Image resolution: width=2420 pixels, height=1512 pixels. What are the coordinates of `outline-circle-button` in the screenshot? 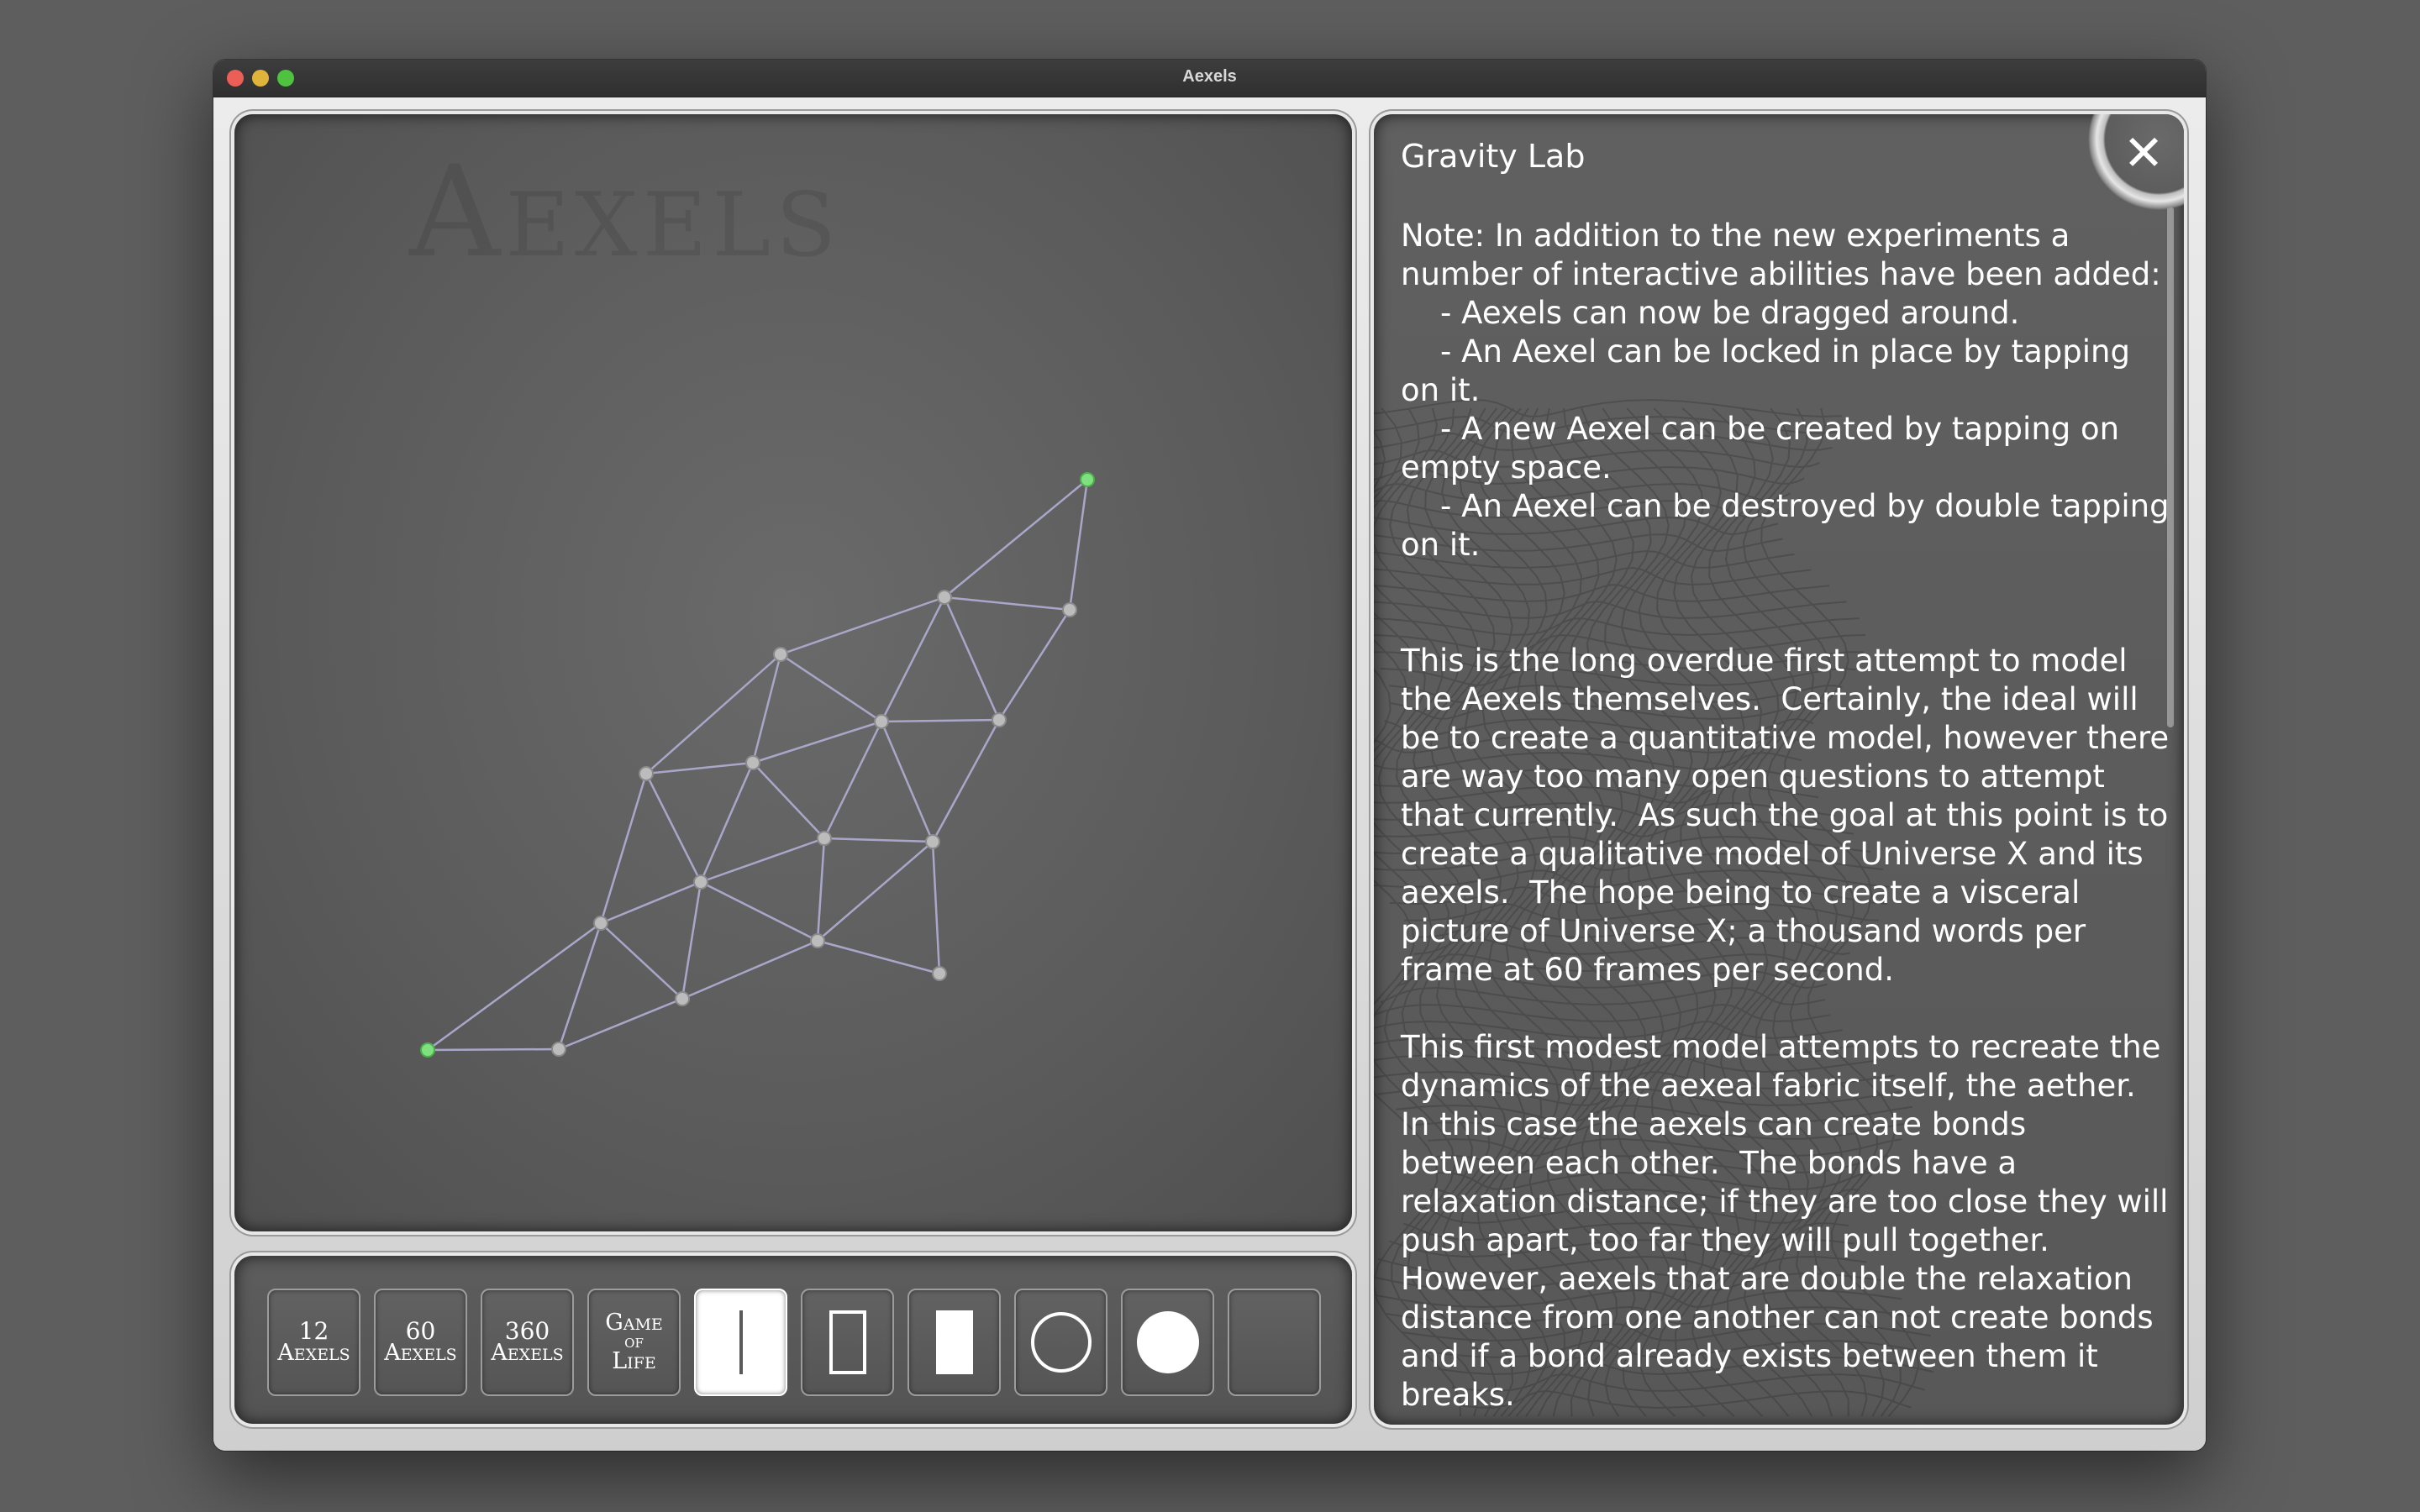 It's located at (1060, 1342).